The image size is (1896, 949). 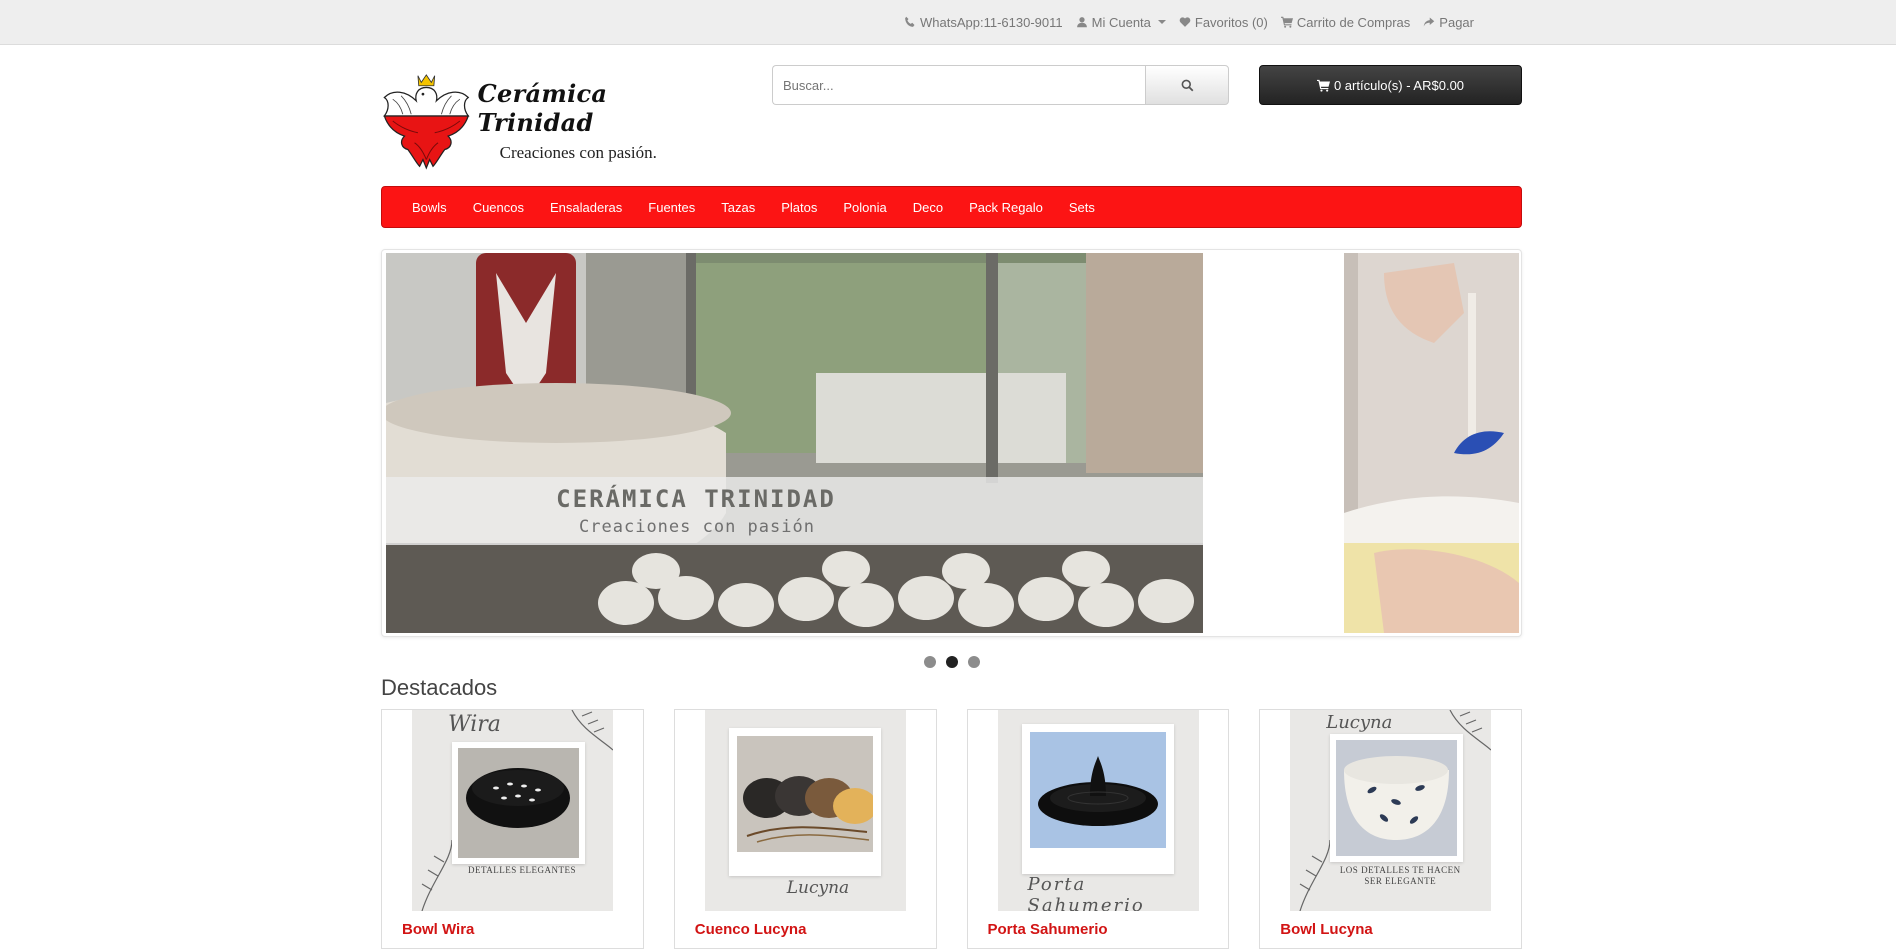 What do you see at coordinates (1006, 207) in the screenshot?
I see `nav-item-pack-regalo: Pack Regalo` at bounding box center [1006, 207].